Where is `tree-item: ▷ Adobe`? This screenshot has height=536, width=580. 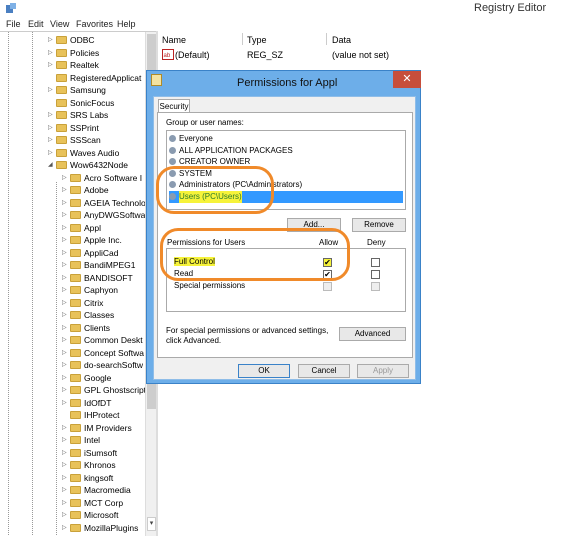
tree-item: ▷ Adobe is located at coordinates (109, 190).